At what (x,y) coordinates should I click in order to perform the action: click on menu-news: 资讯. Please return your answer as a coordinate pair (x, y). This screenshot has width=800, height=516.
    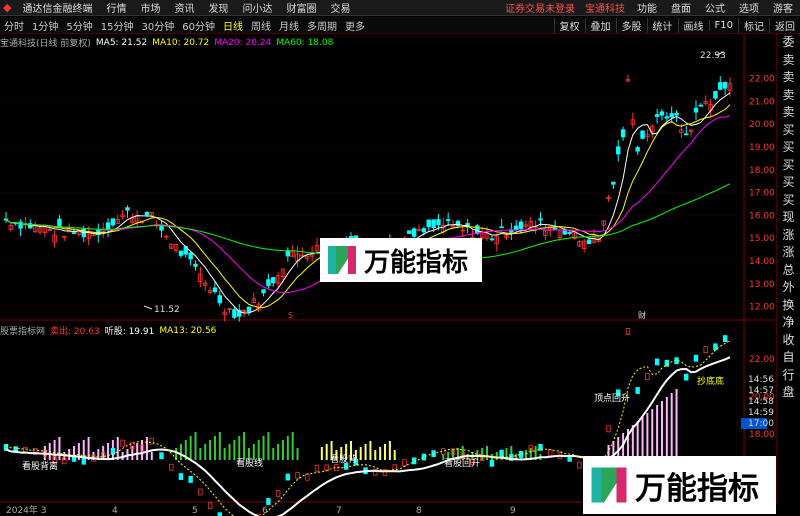
    Looking at the image, I should click on (184, 7).